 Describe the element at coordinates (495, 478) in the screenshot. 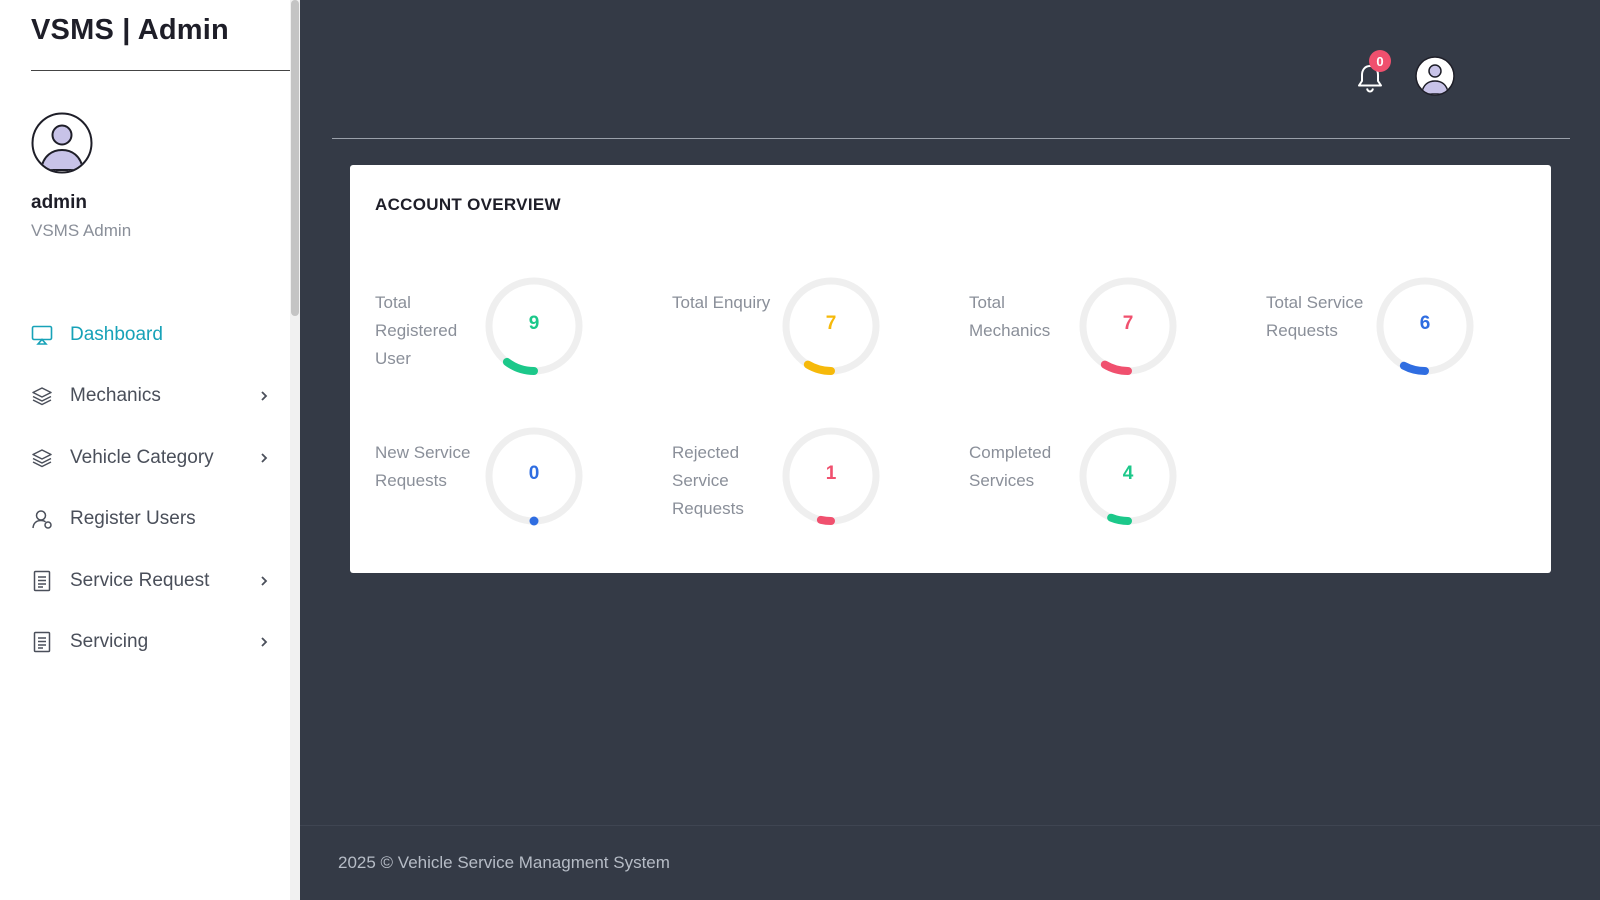

I see `stat-new-service-requests: New Service Requests 0` at that location.